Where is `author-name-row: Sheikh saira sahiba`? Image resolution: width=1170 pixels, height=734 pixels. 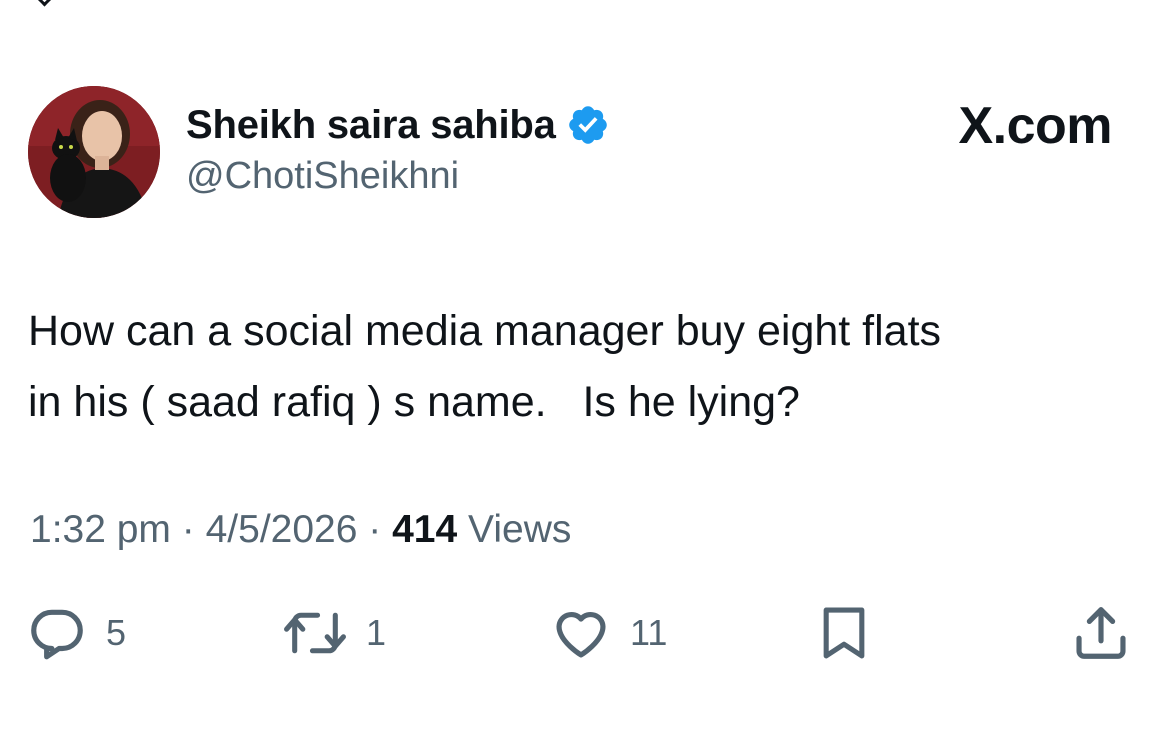 author-name-row: Sheikh saira sahiba is located at coordinates (398, 125).